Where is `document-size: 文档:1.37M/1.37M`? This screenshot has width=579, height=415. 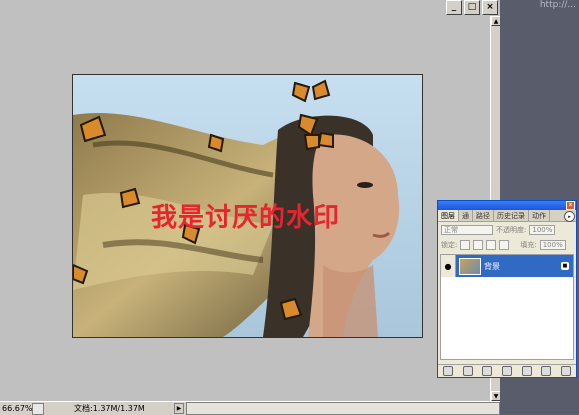
document-size: 文档:1.37M/1.37M is located at coordinates (109, 408).